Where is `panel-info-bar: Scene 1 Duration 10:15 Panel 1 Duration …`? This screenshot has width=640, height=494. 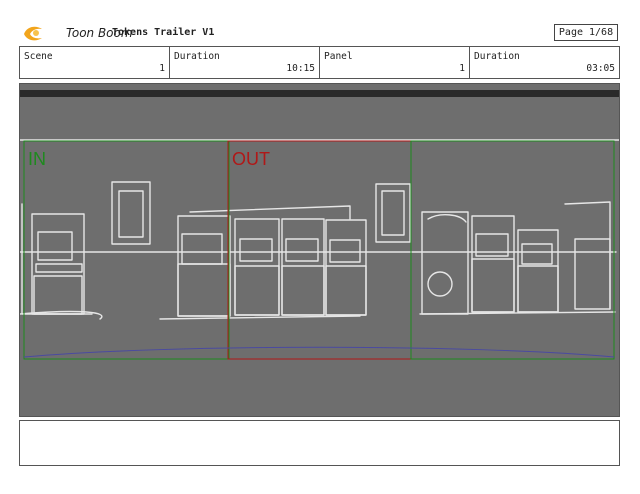 panel-info-bar: Scene 1 Duration 10:15 Panel 1 Duration … is located at coordinates (319, 62).